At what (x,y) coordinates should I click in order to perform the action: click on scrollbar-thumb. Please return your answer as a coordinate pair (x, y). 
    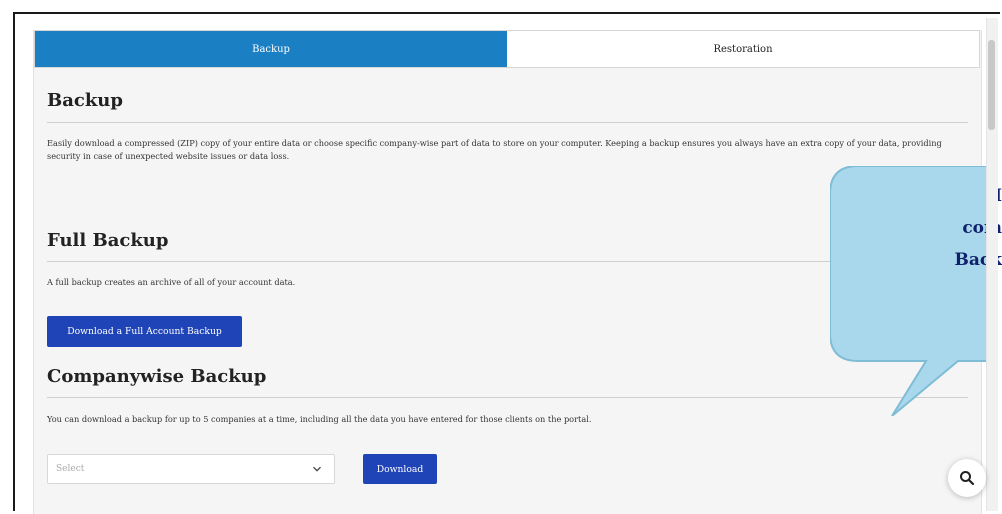
    Looking at the image, I should click on (991, 85).